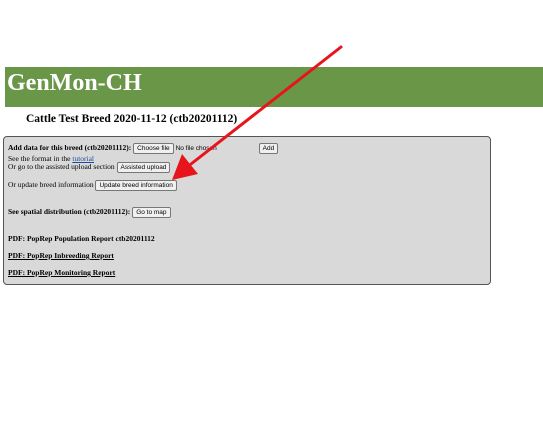 The width and height of the screenshot is (543, 435). Describe the element at coordinates (274, 87) in the screenshot. I see `header-bar: GenMon-CH` at that location.